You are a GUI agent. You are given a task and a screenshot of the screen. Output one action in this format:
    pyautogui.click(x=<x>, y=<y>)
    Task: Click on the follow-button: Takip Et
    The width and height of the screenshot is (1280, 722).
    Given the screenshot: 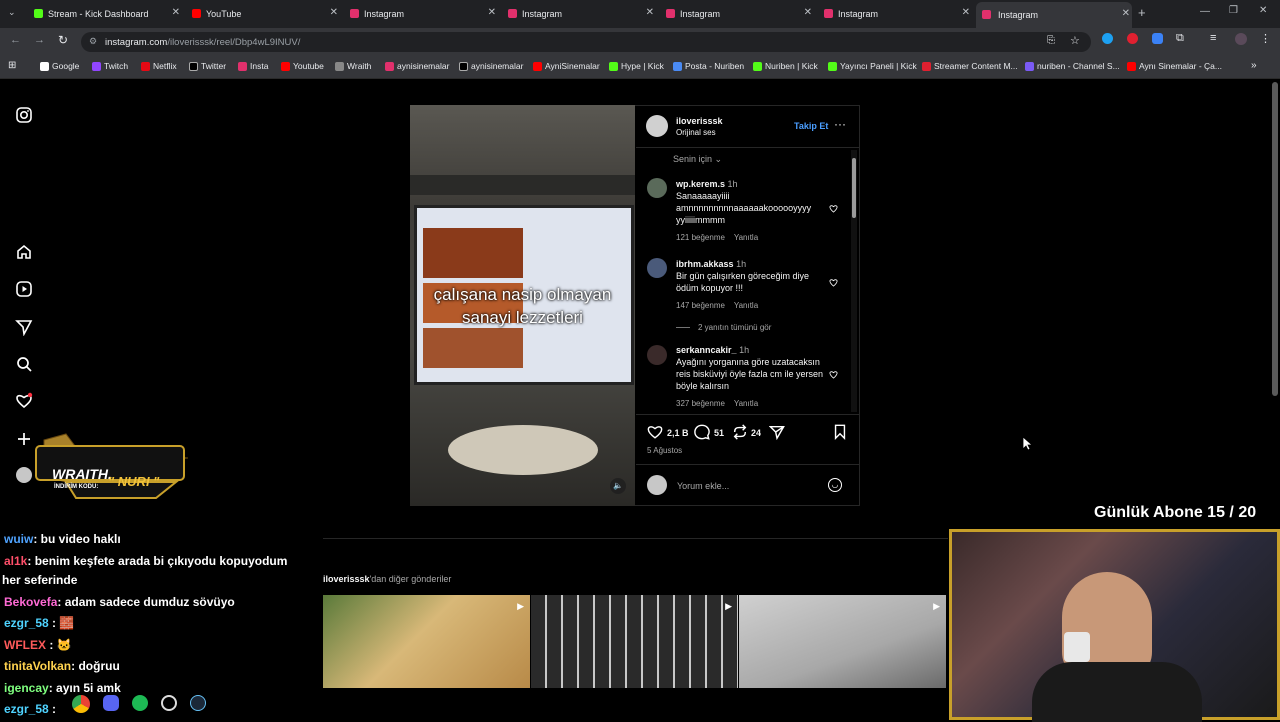 What is the action you would take?
    pyautogui.click(x=811, y=126)
    